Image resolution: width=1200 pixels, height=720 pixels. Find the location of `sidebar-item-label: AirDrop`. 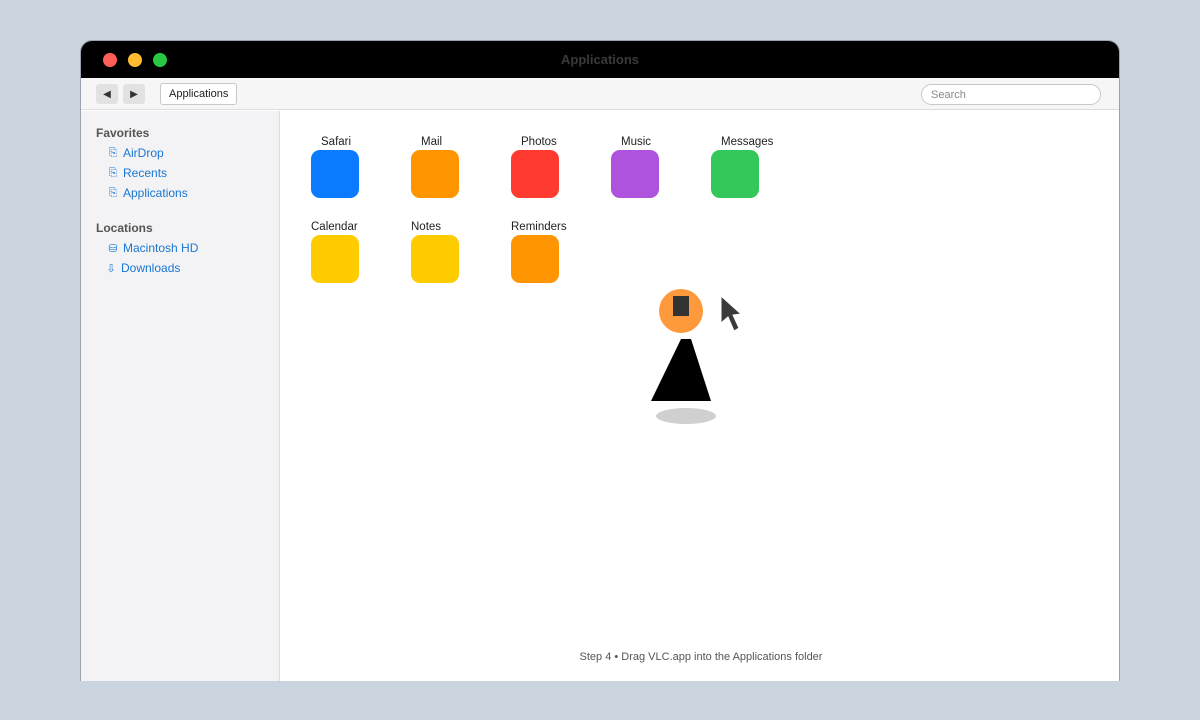

sidebar-item-label: AirDrop is located at coordinates (143, 153).